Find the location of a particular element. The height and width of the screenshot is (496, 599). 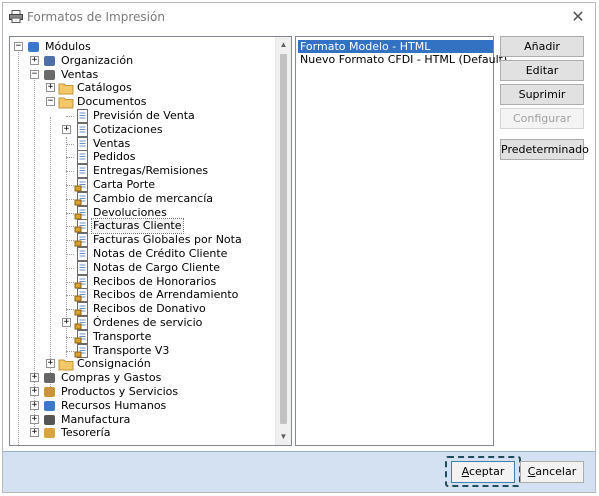

format-item: Formato Modelo - HTML is located at coordinates (395, 46).